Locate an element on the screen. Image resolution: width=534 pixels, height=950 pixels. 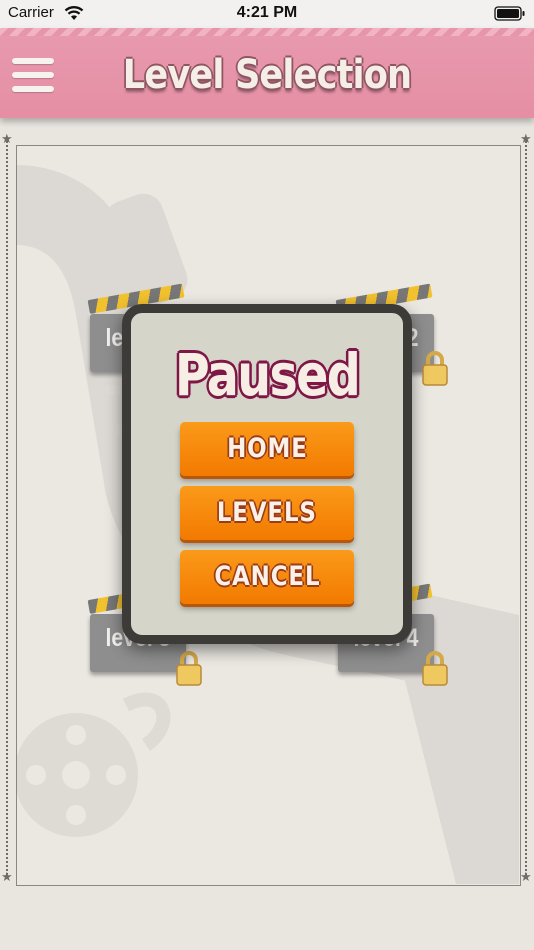
levels-button: LEVELS is located at coordinates (267, 513).